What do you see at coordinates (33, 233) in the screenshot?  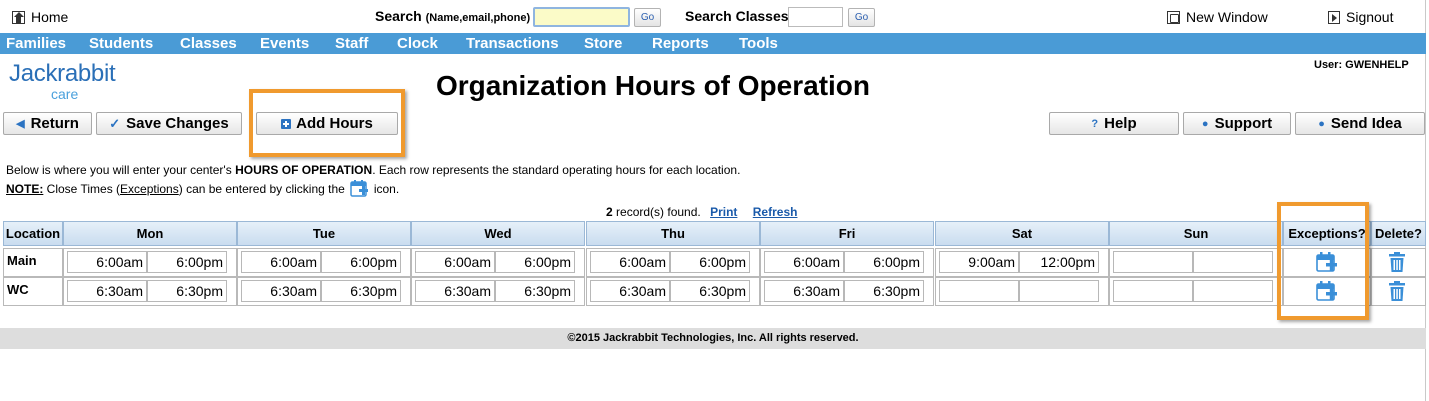 I see `header-location: Location` at bounding box center [33, 233].